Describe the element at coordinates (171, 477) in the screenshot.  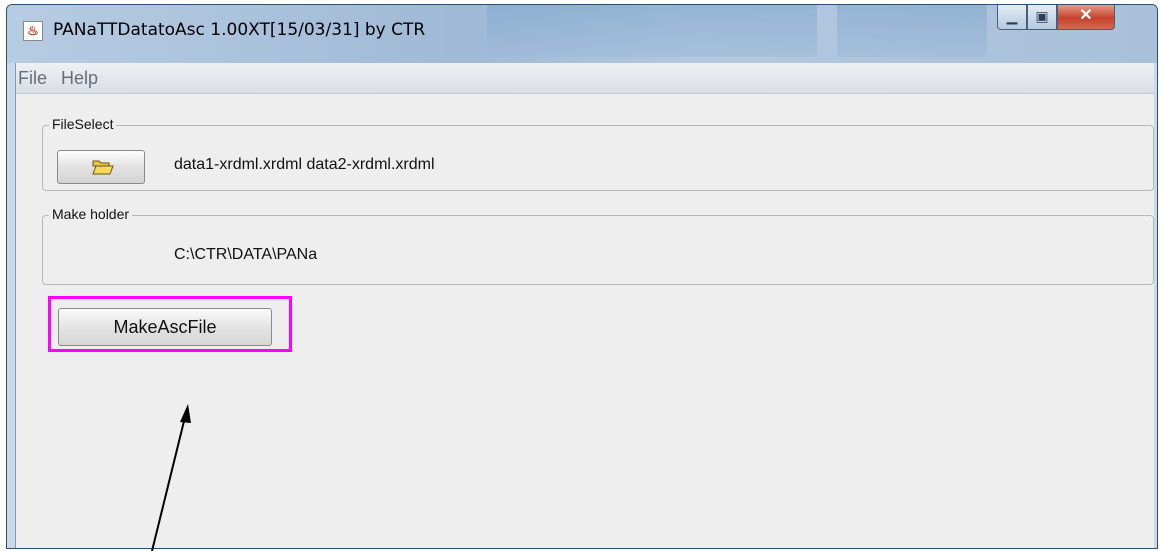
I see `annotation-arrow` at that location.